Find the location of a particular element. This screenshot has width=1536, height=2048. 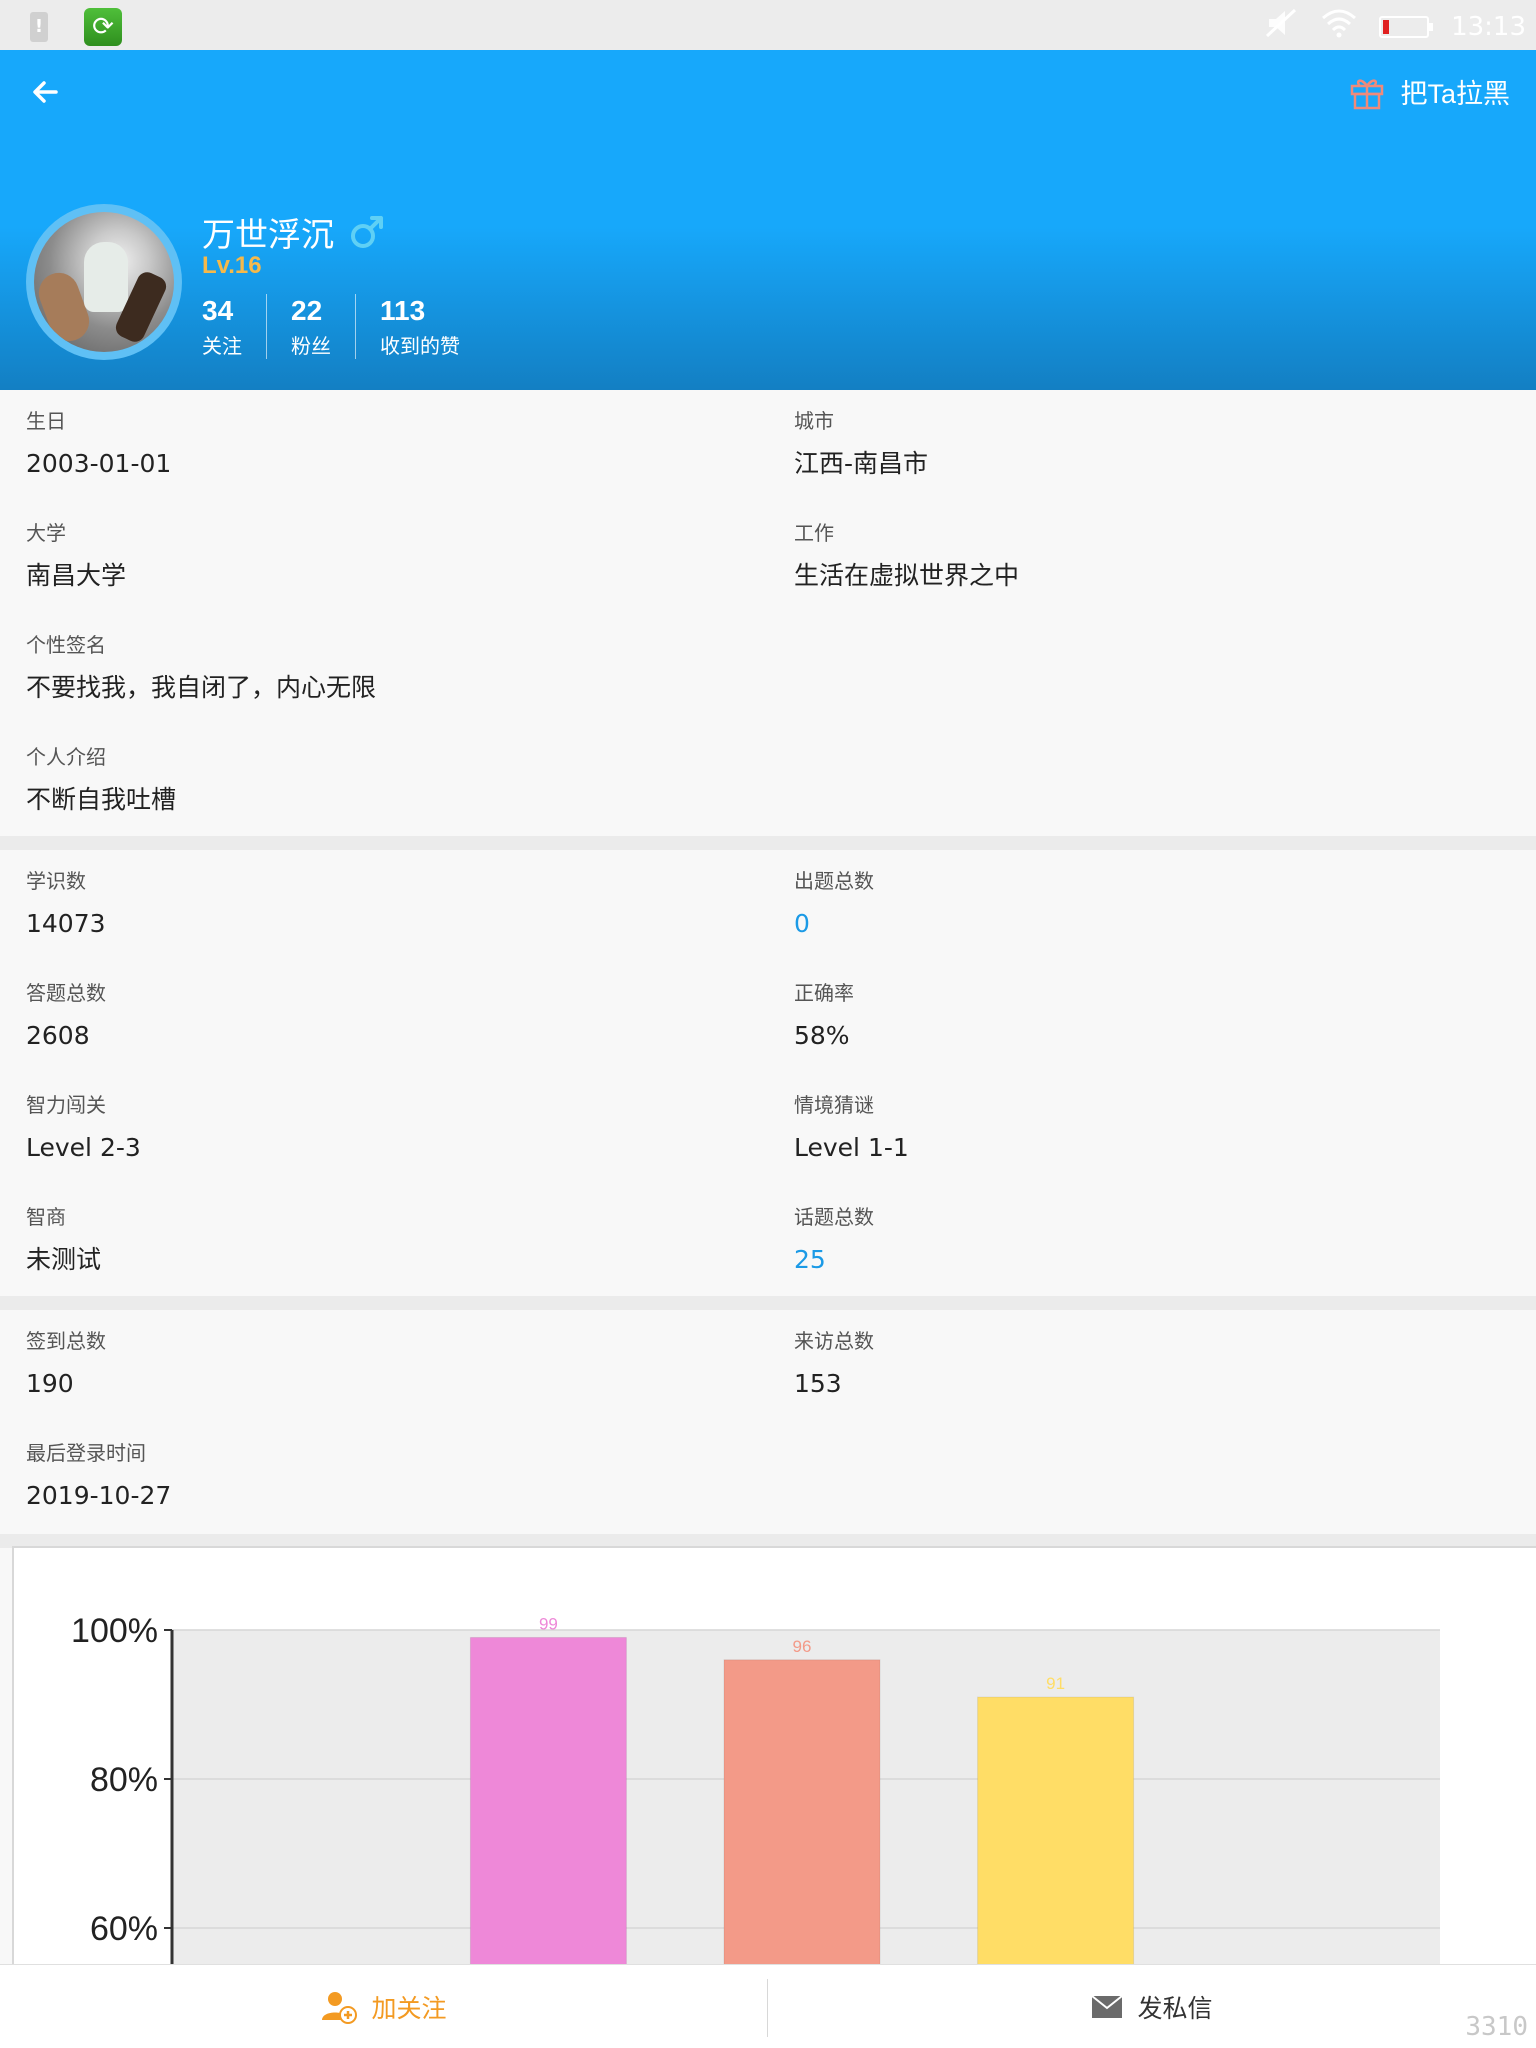

field-questions-created: 出题总数 0 is located at coordinates (834, 904).